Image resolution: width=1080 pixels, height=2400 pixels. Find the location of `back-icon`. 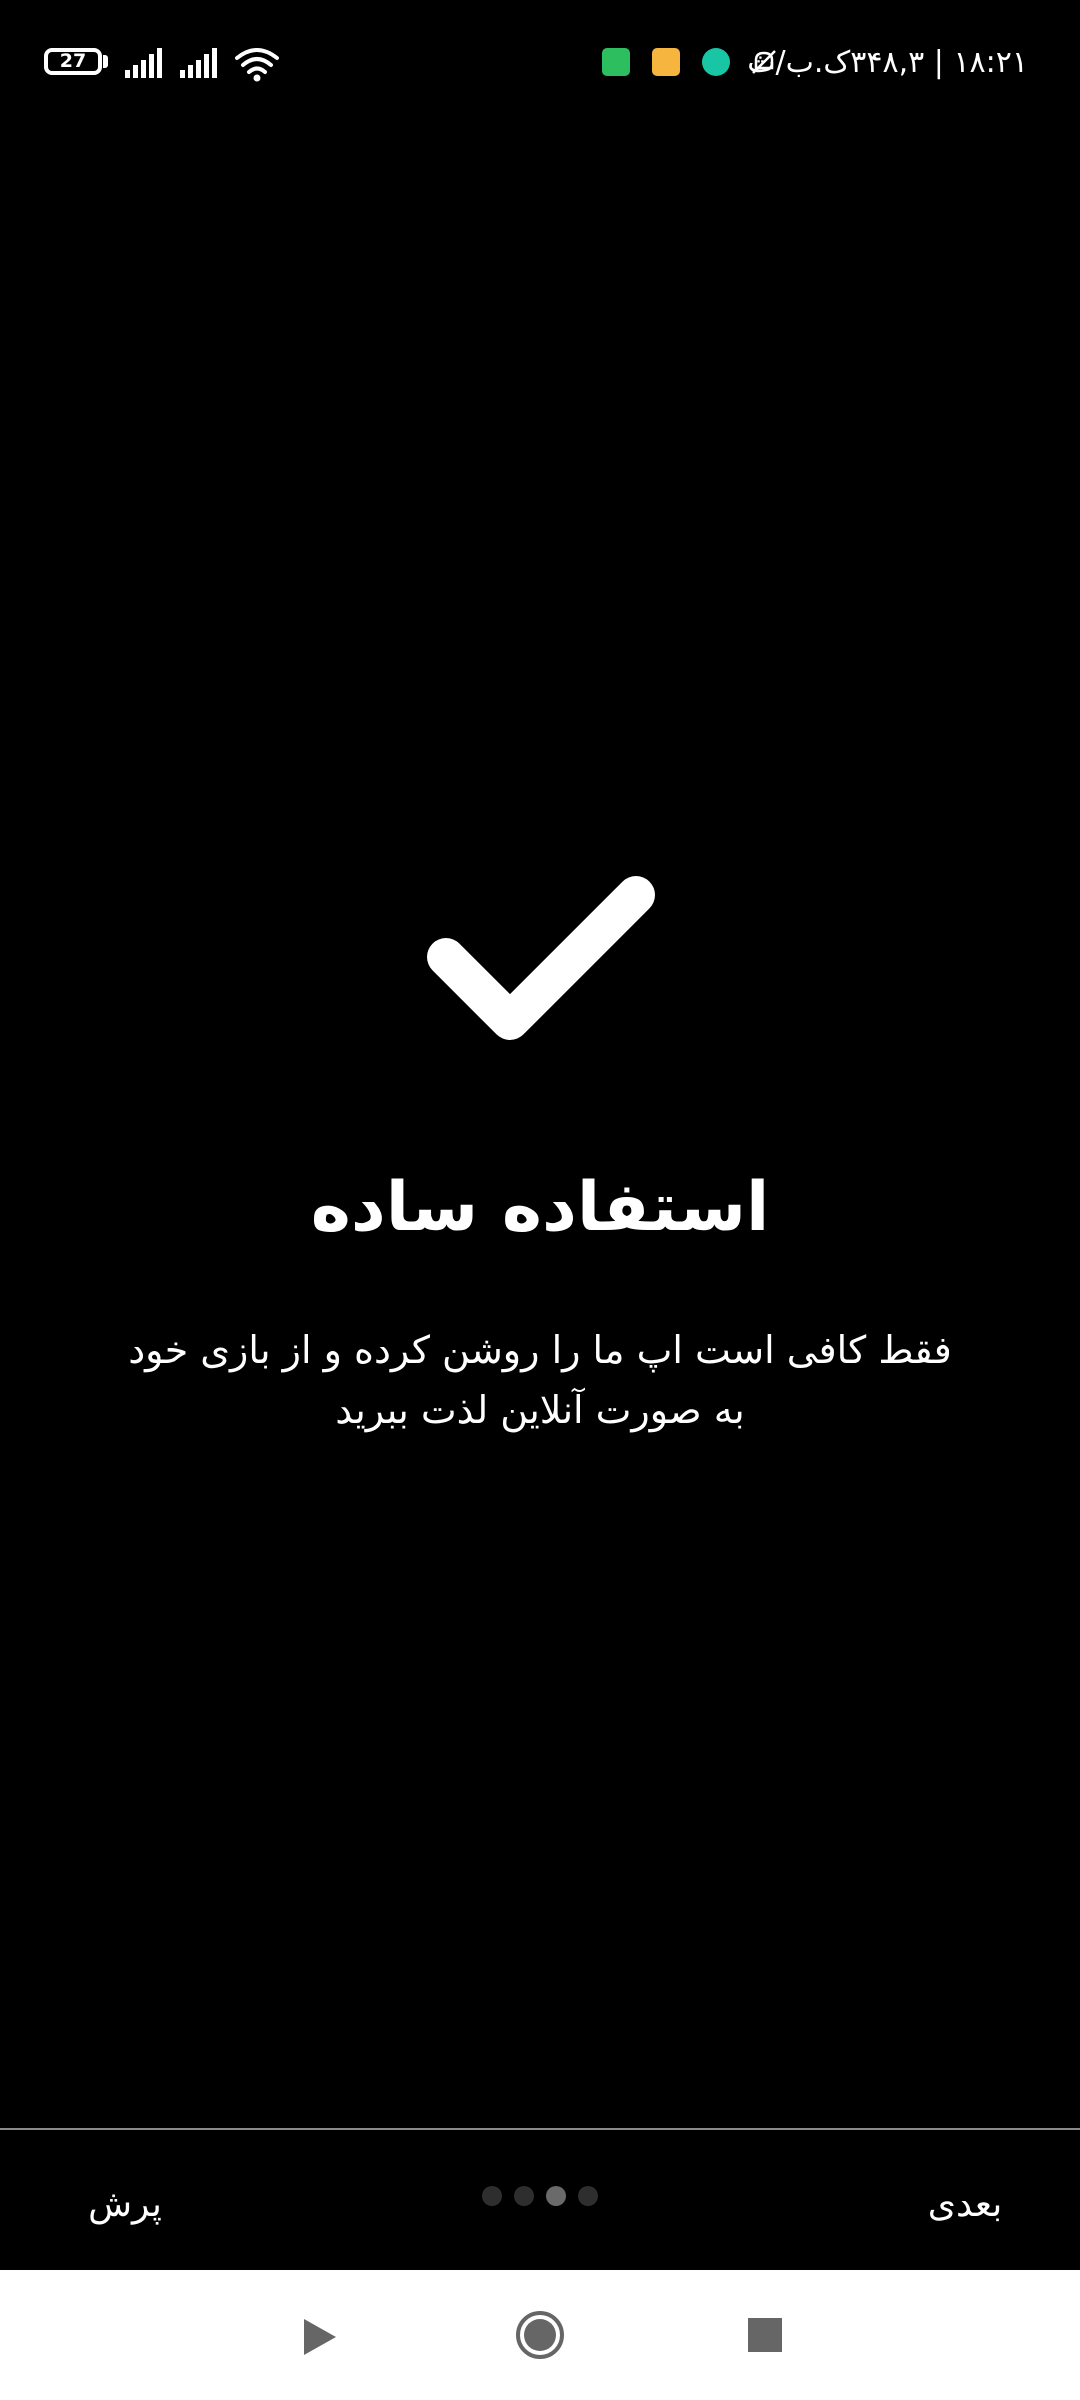

back-icon is located at coordinates (320, 2337).